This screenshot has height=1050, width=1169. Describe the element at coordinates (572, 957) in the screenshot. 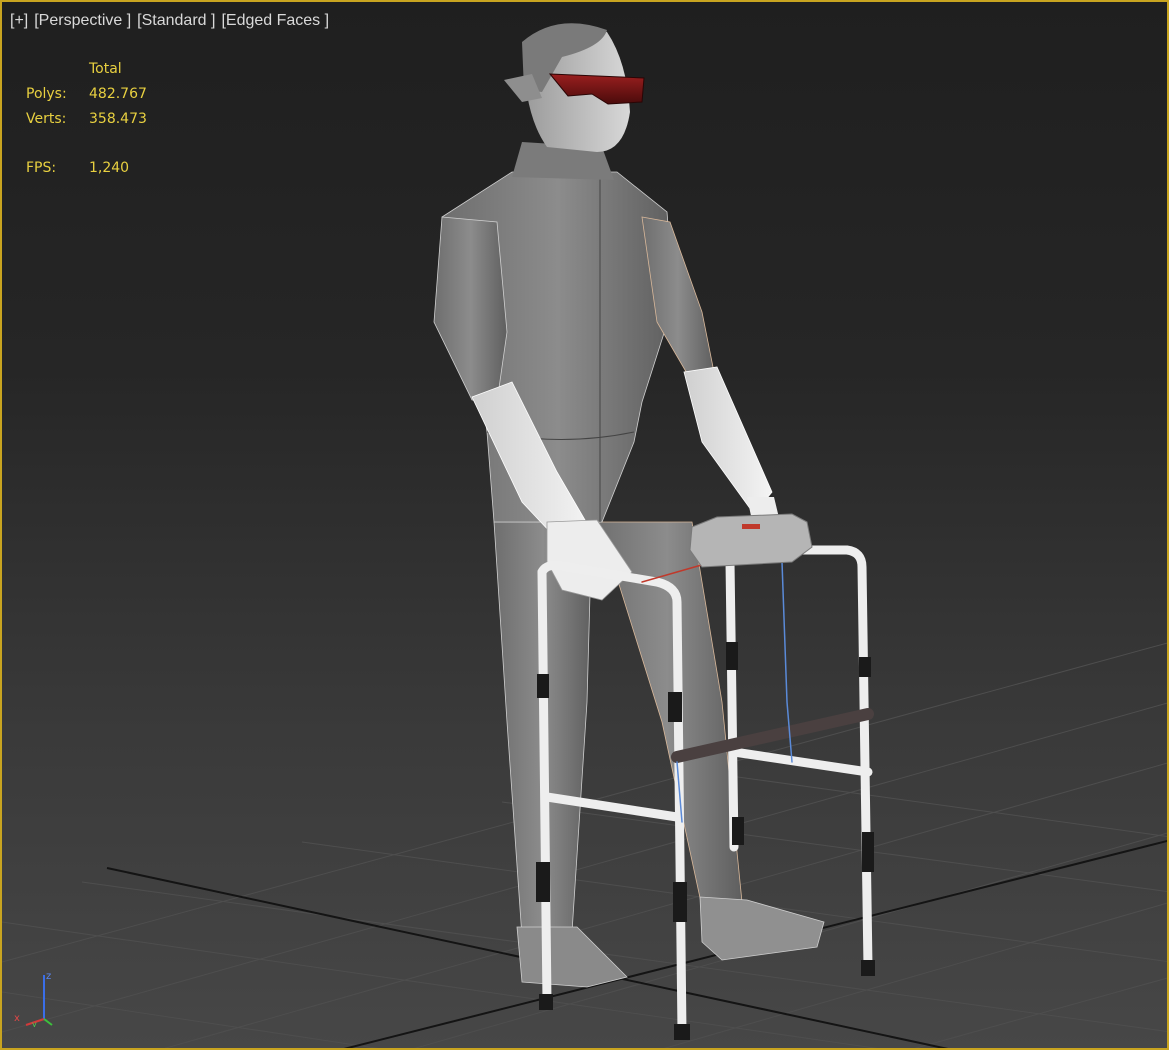

I see `left-foot` at that location.